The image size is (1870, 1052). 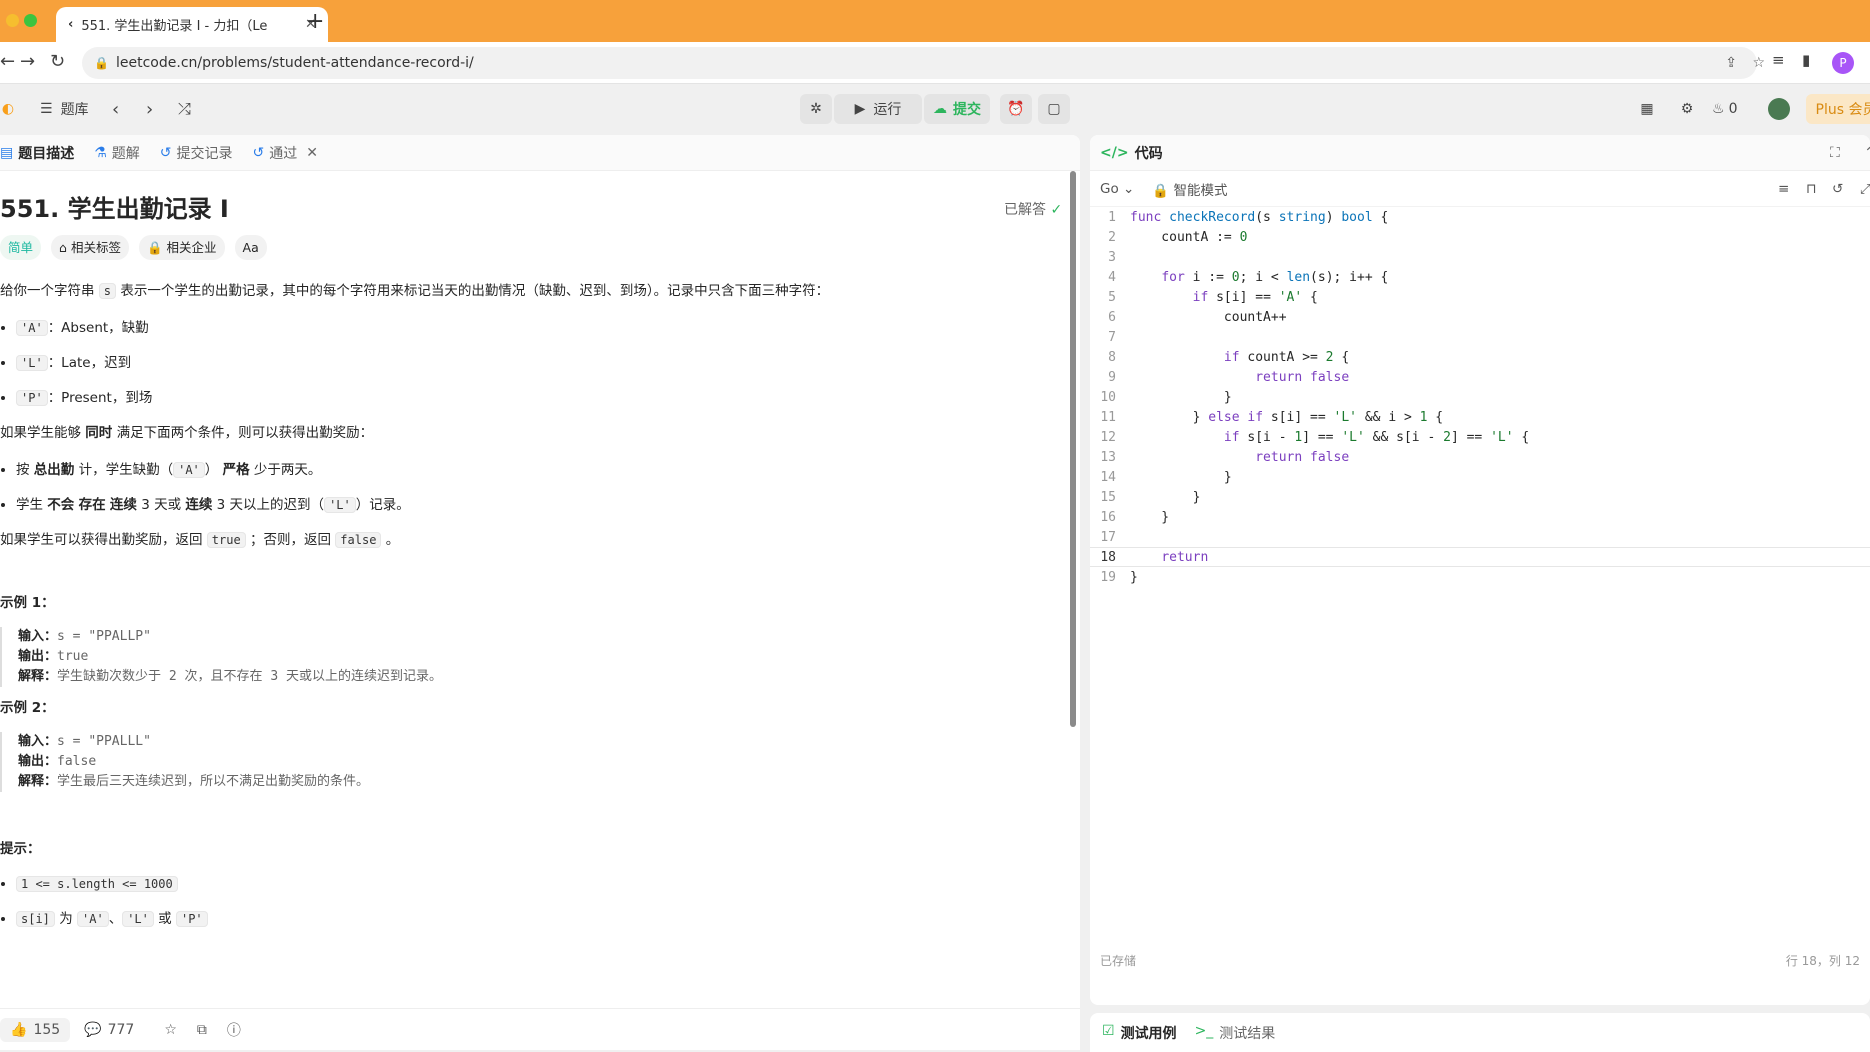 I want to click on problem-list-button: ☰ 题库, so click(x=64, y=109).